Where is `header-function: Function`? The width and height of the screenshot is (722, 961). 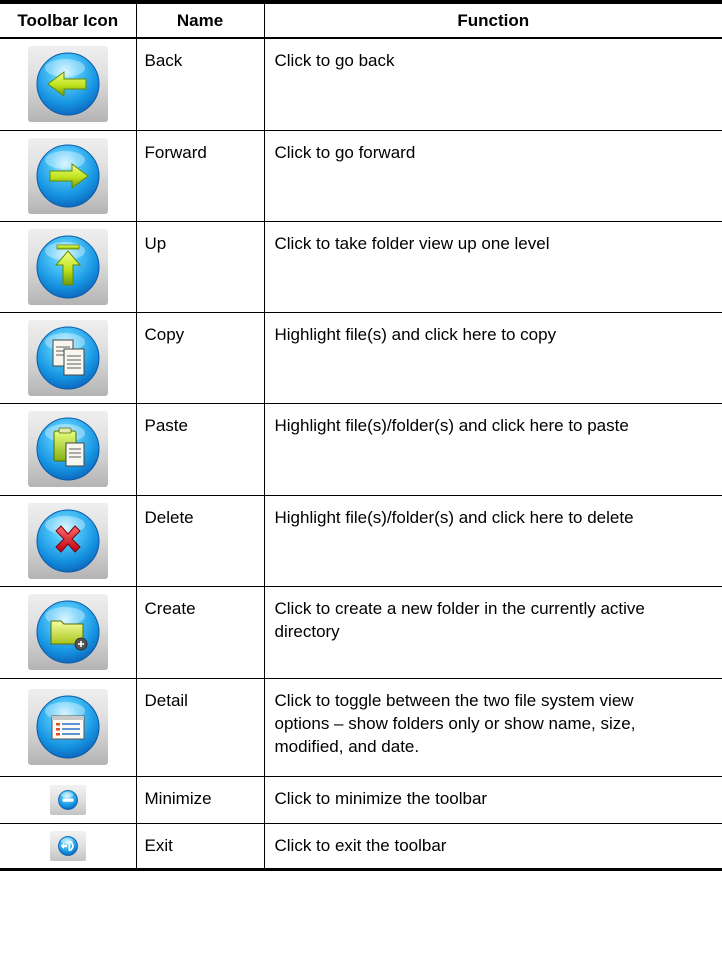
header-function: Function is located at coordinates (492, 20).